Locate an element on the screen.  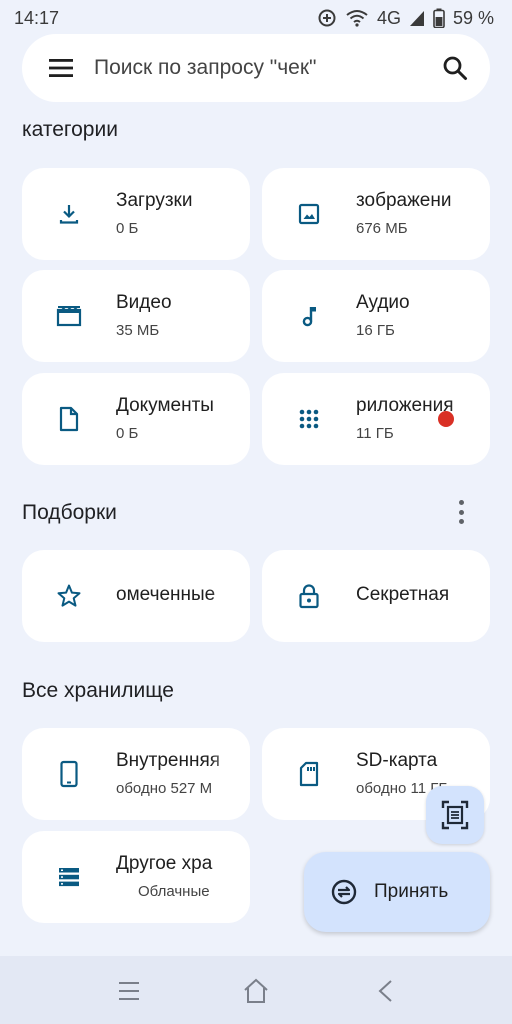
data-saver-icon is located at coordinates (327, 18).